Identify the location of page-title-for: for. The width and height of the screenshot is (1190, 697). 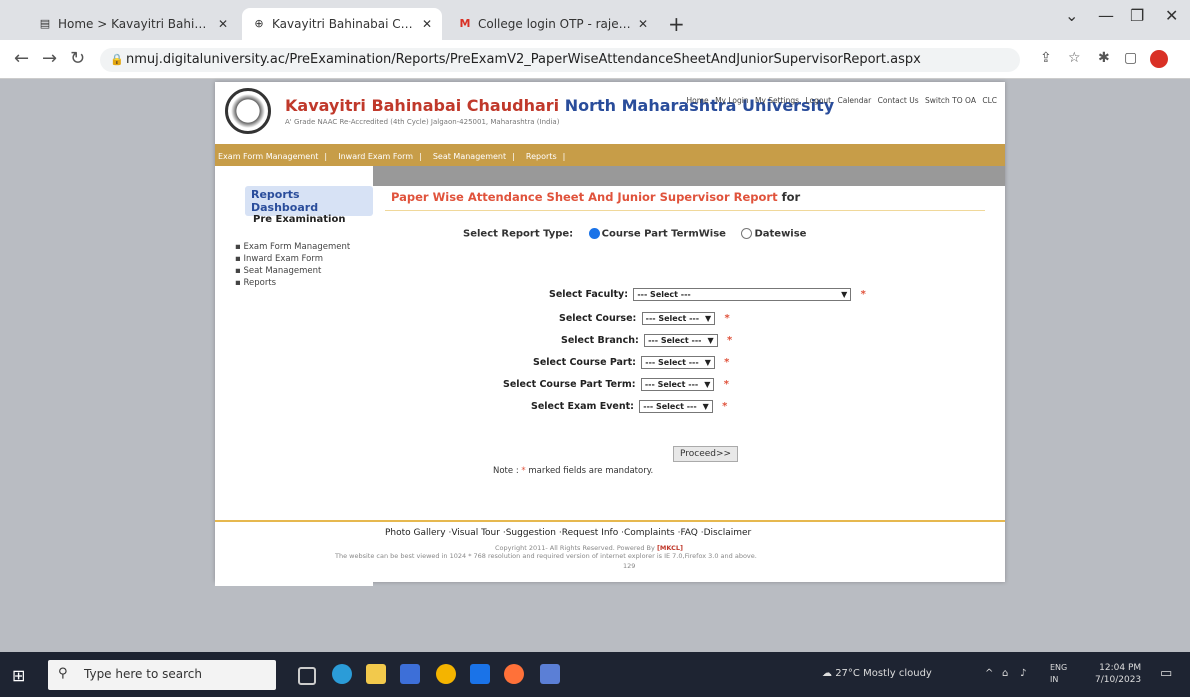
(791, 197).